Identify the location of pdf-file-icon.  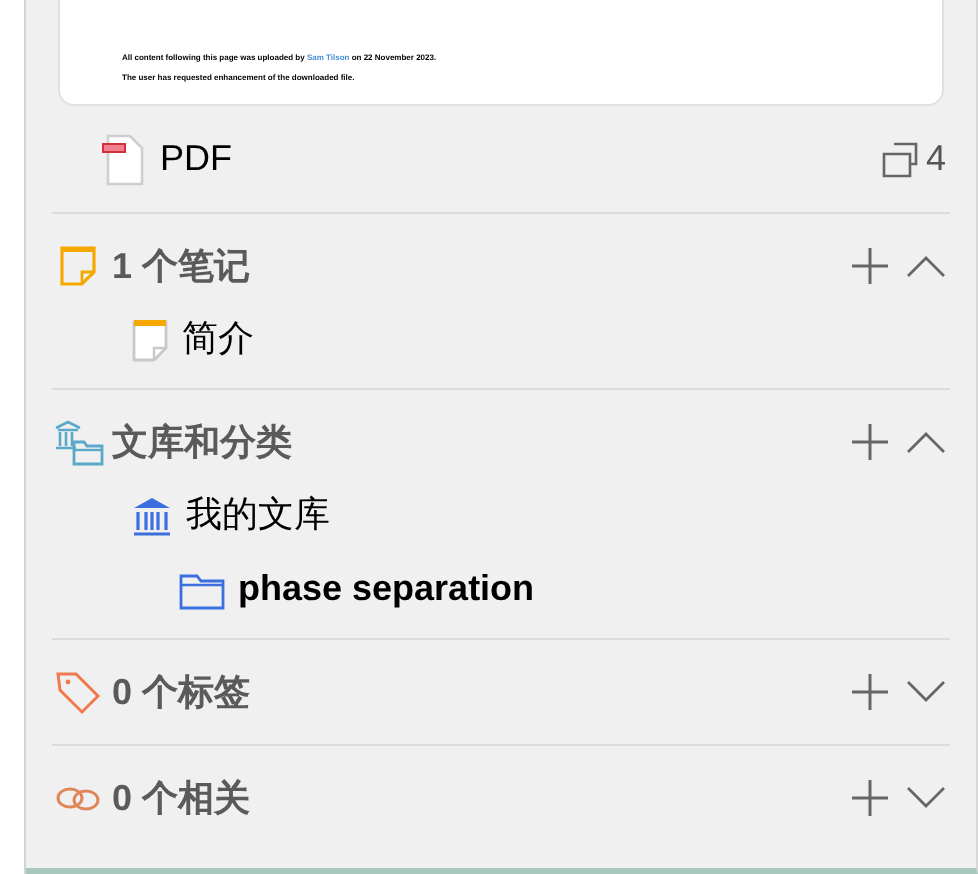
(124, 159).